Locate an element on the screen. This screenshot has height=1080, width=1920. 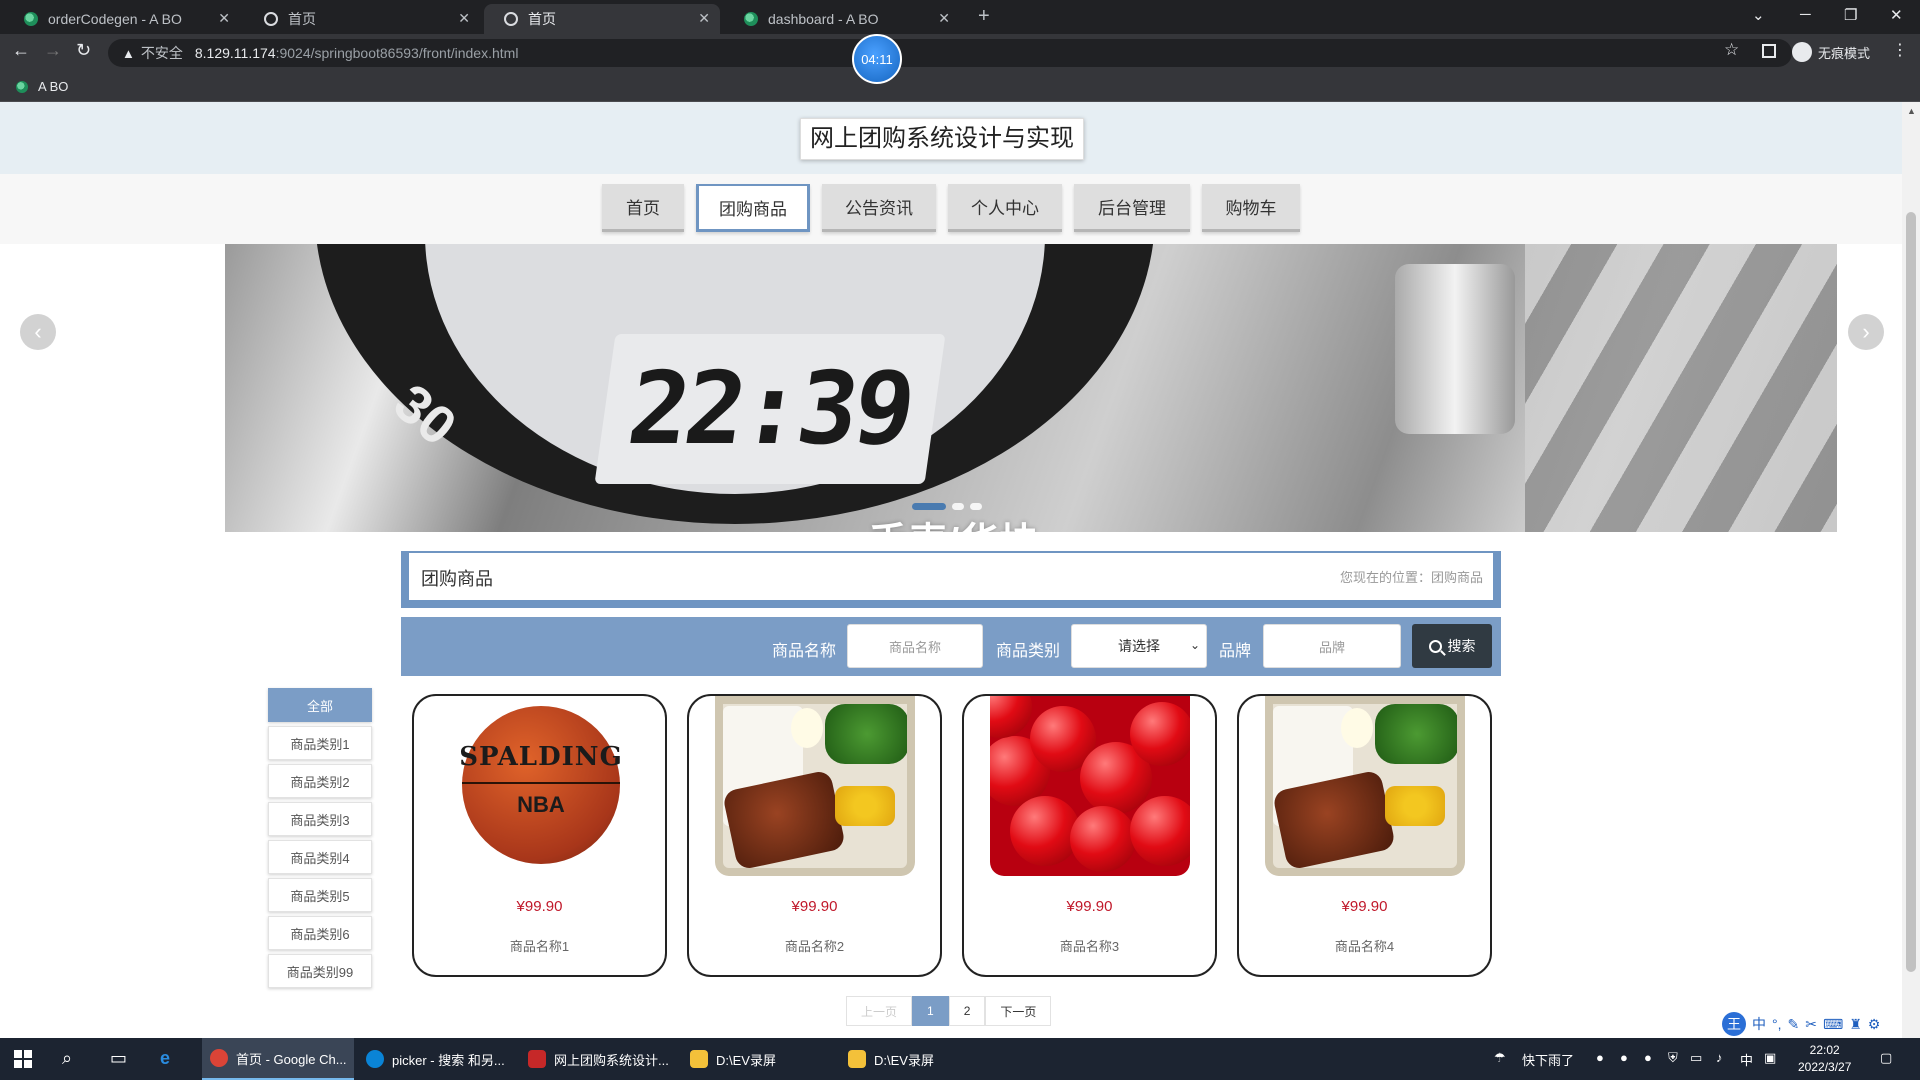
breadcrumb: 您现在的位置：团购商品 is located at coordinates (1411, 577).